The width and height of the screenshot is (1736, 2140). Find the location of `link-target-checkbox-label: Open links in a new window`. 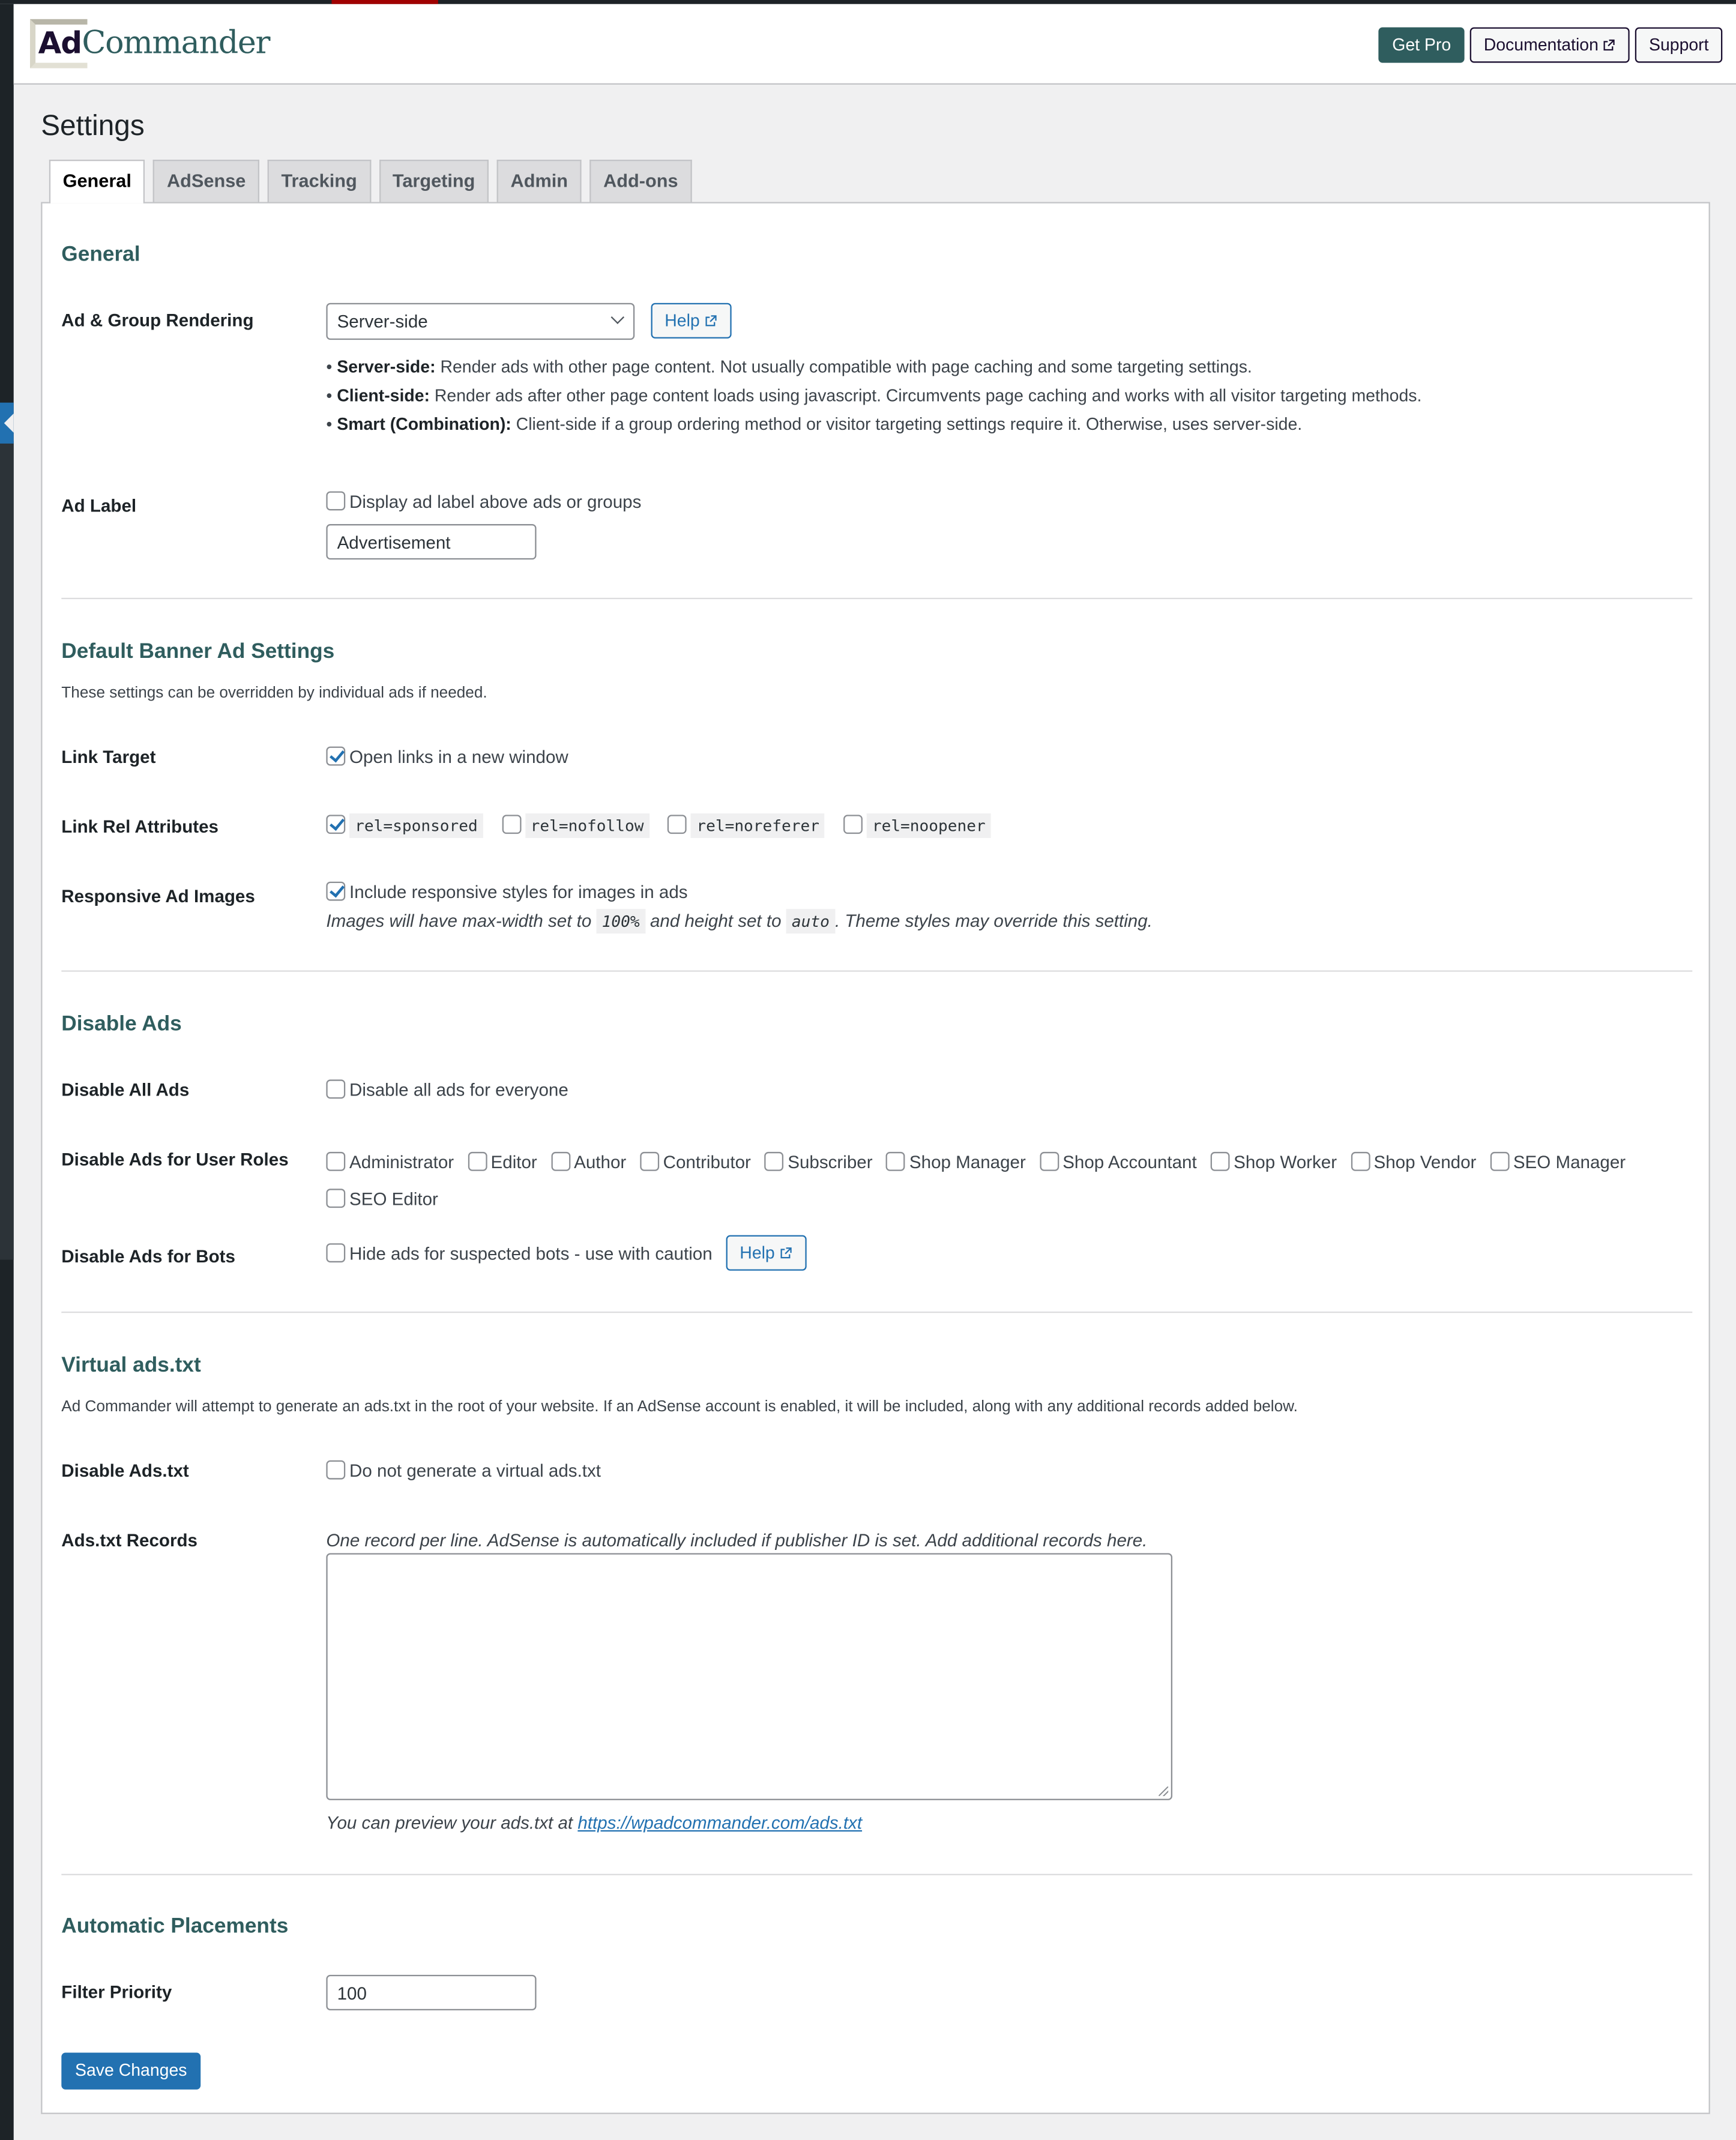

link-target-checkbox-label: Open links in a new window is located at coordinates (458, 757).